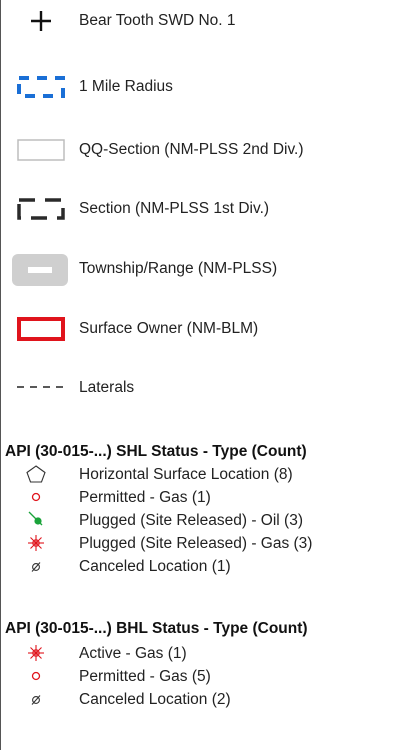 This screenshot has width=393, height=750. I want to click on legend-label-surface-owner: Surface Owner (NM-BLM), so click(169, 328).